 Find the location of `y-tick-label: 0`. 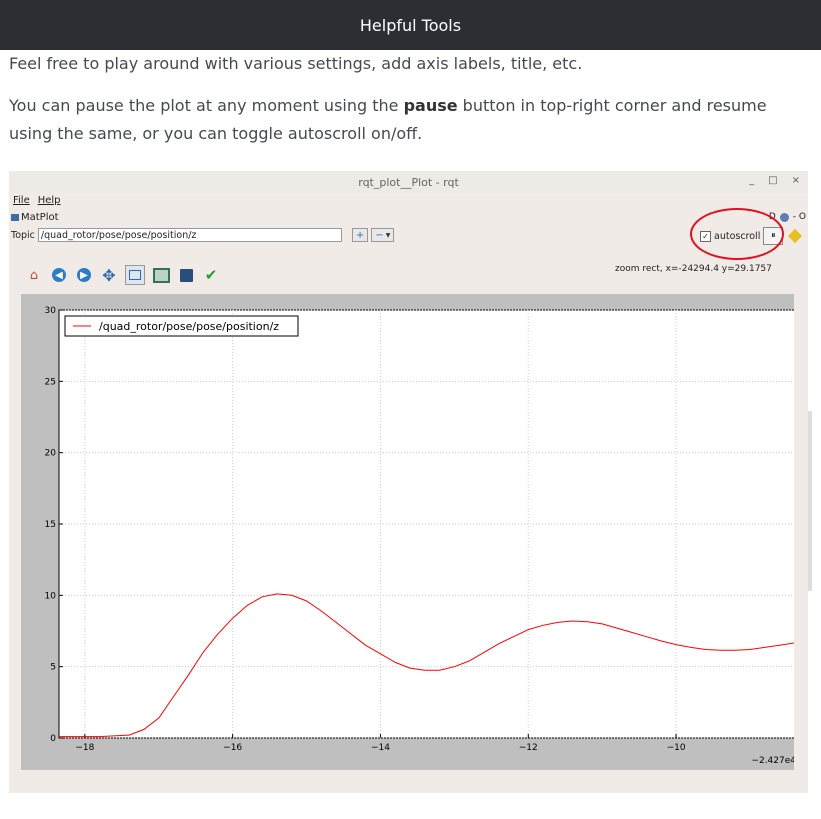

y-tick-label: 0 is located at coordinates (53, 739).